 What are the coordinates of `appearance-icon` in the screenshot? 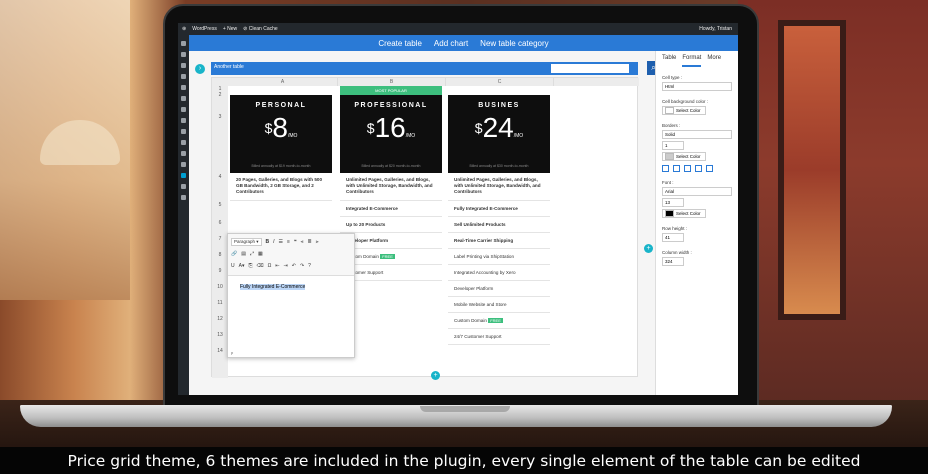 It's located at (183, 98).